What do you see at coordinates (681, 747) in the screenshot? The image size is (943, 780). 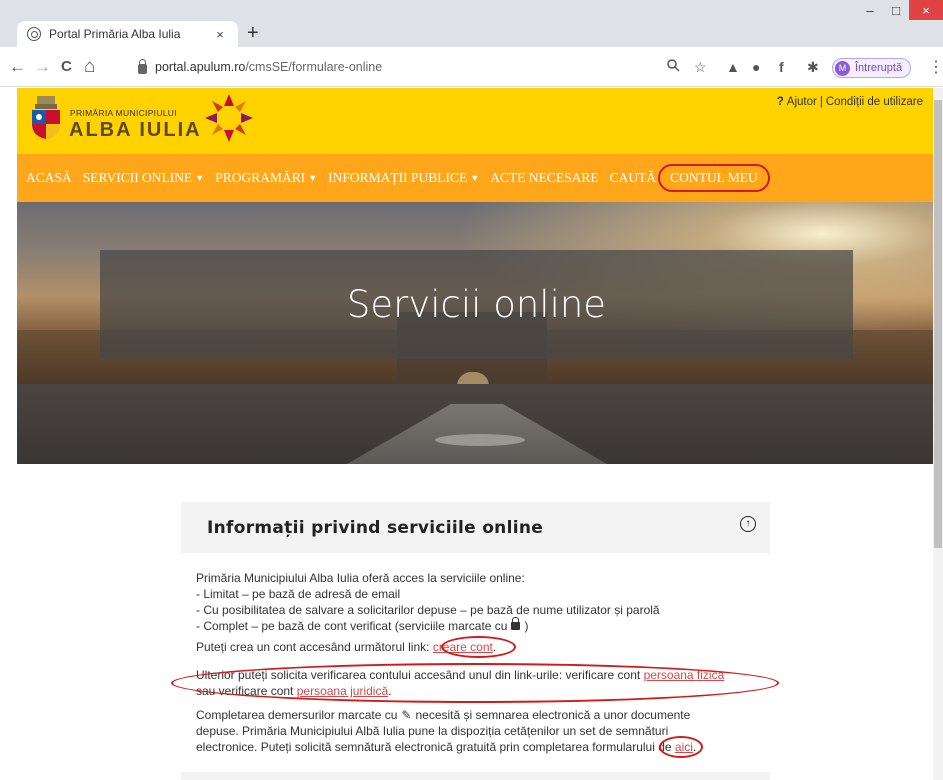 I see `annotation-oval-signature` at bounding box center [681, 747].